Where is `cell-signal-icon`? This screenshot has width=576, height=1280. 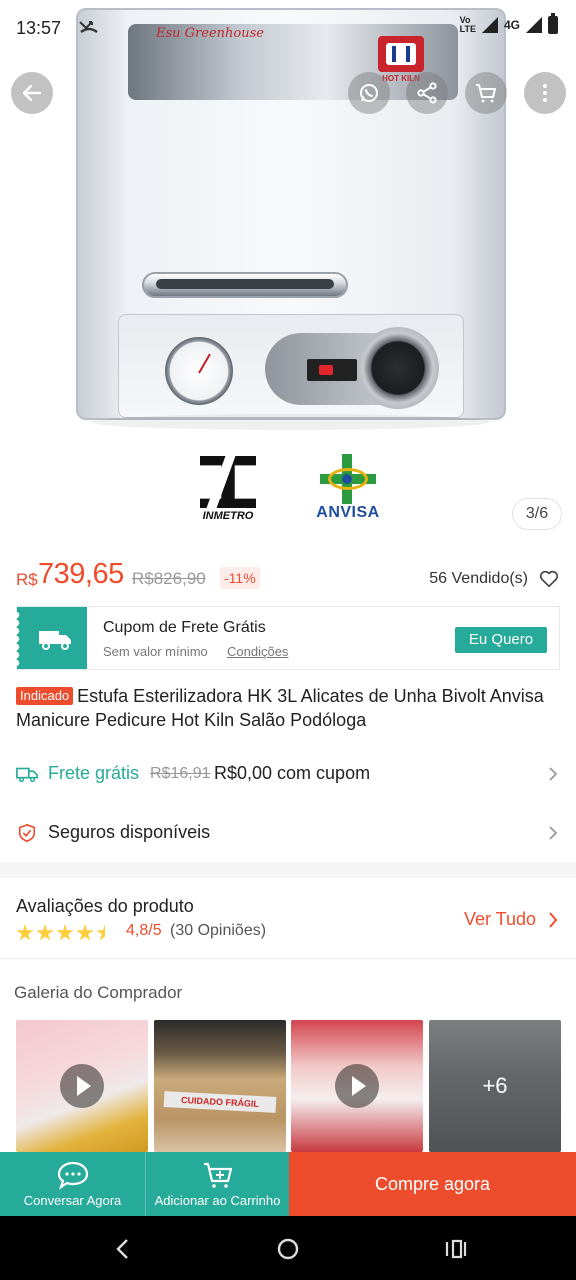
cell-signal-icon is located at coordinates (534, 25).